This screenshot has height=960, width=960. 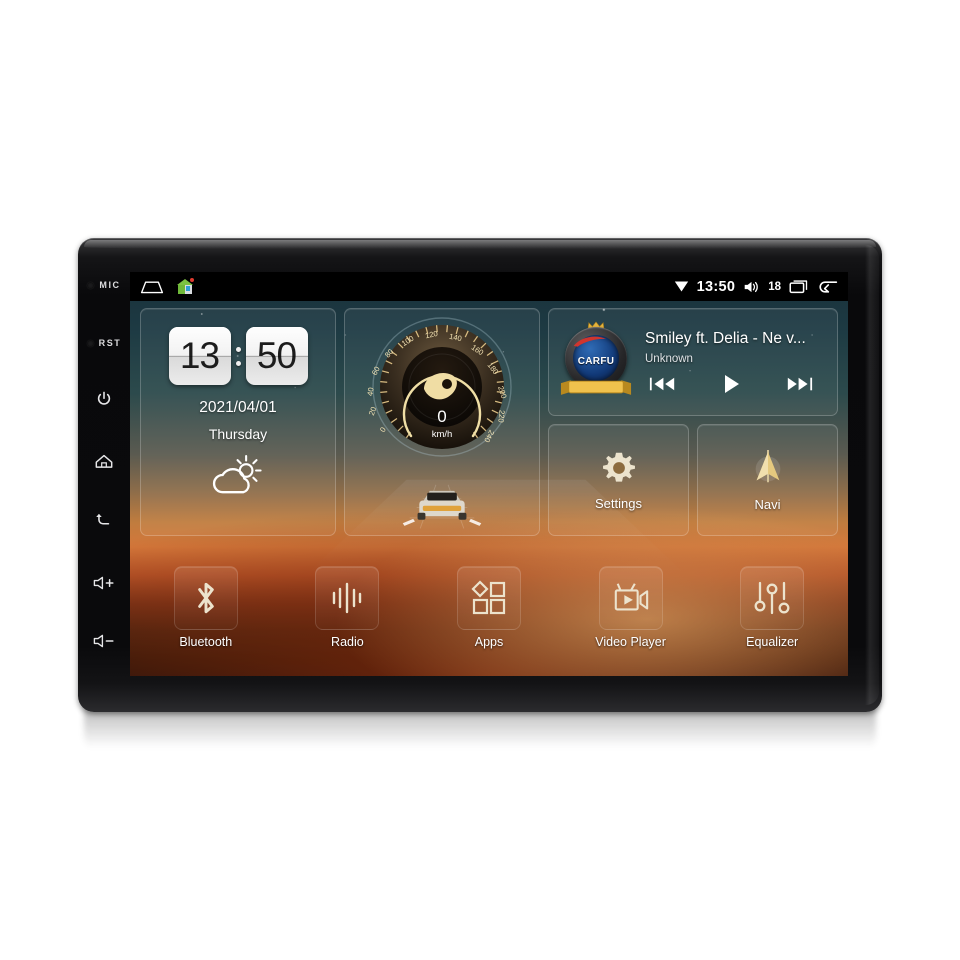 I want to click on equalizer-label: Equalizer, so click(x=772, y=642).